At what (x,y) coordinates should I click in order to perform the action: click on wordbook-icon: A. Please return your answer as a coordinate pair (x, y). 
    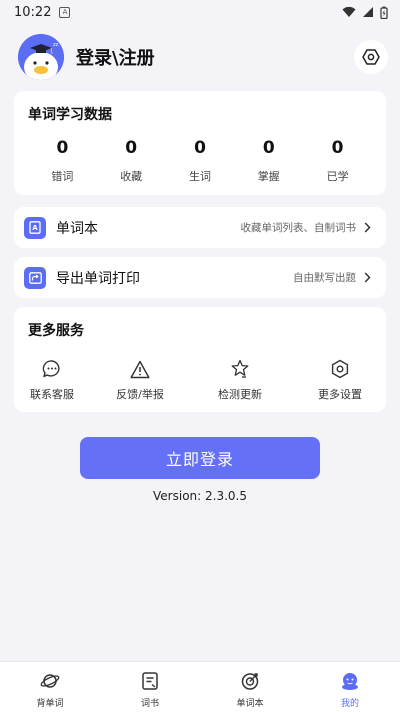
    Looking at the image, I should click on (35, 227).